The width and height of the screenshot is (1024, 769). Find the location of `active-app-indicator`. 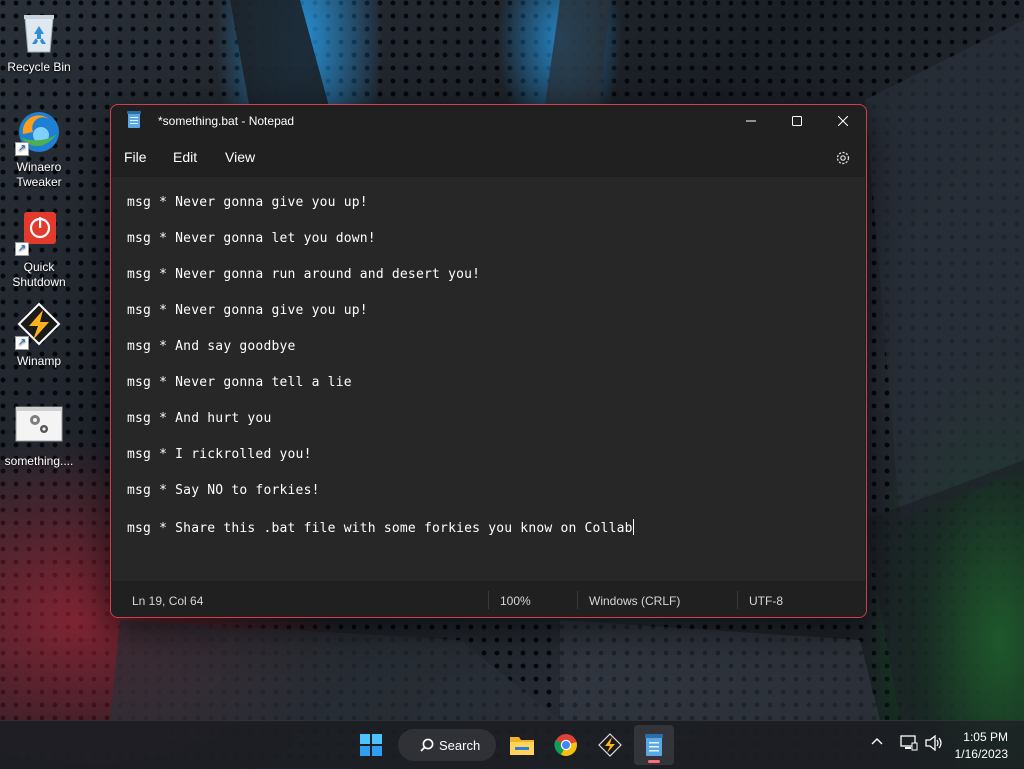

active-app-indicator is located at coordinates (654, 761).